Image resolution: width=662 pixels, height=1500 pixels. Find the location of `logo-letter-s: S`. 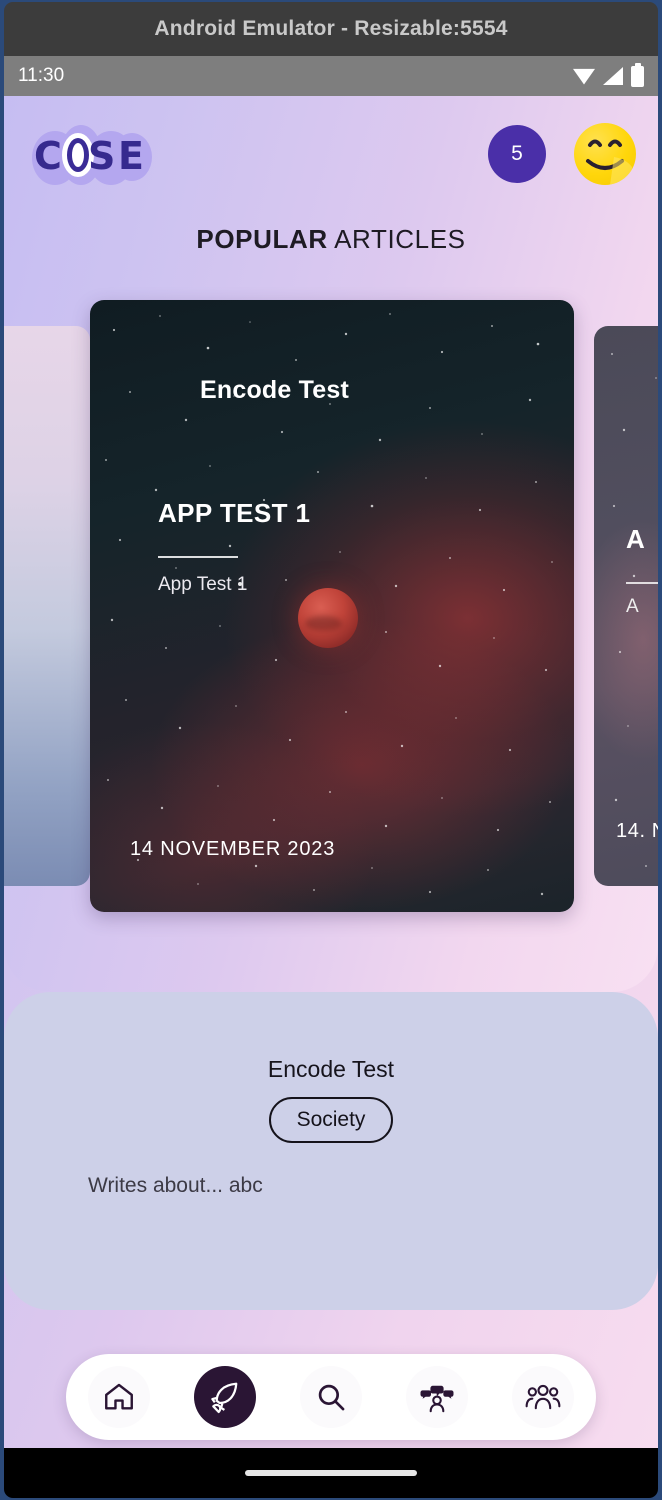

logo-letter-s: S is located at coordinates (102, 156).